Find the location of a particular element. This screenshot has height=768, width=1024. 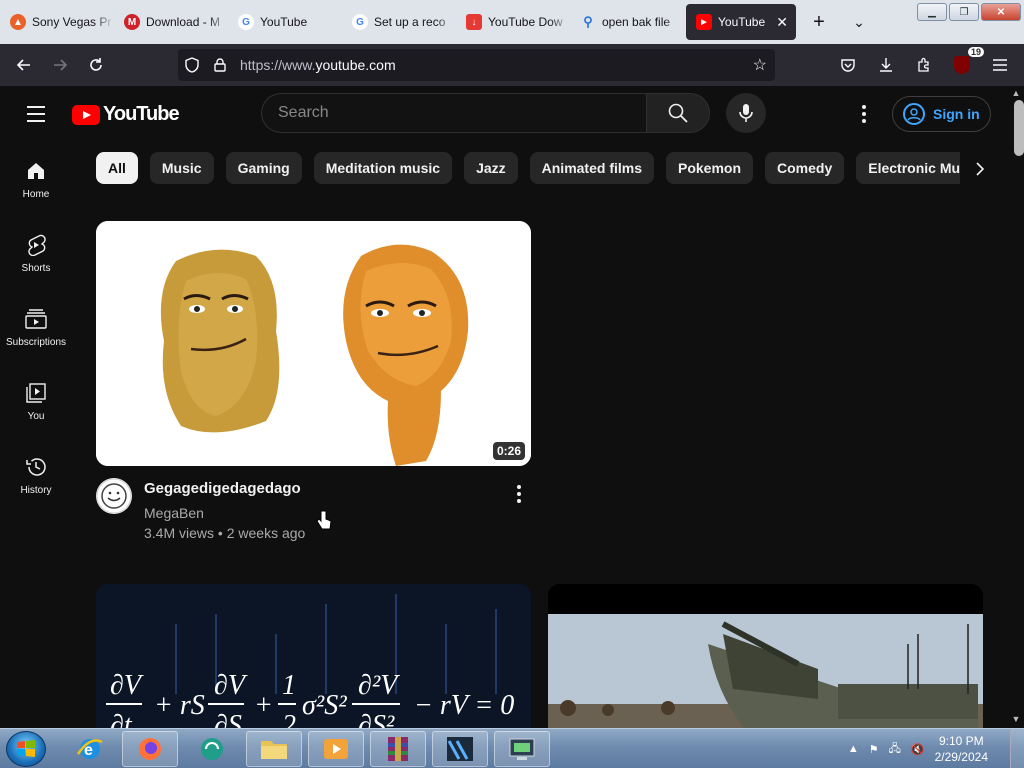

forward-arrow-icon is located at coordinates (61, 65).